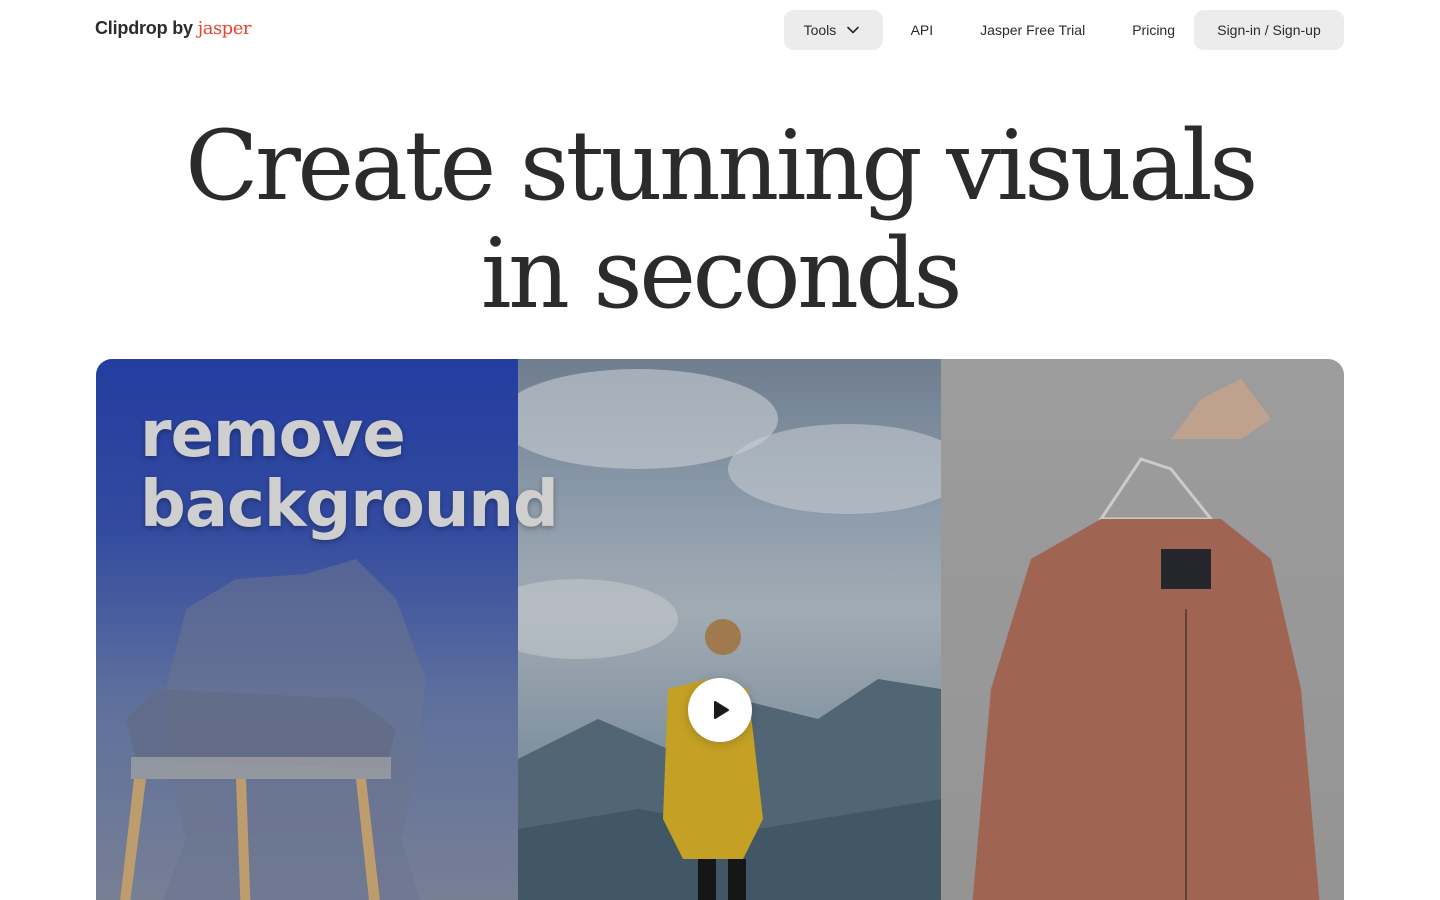 This screenshot has width=1440, height=900. I want to click on play-button, so click(720, 710).